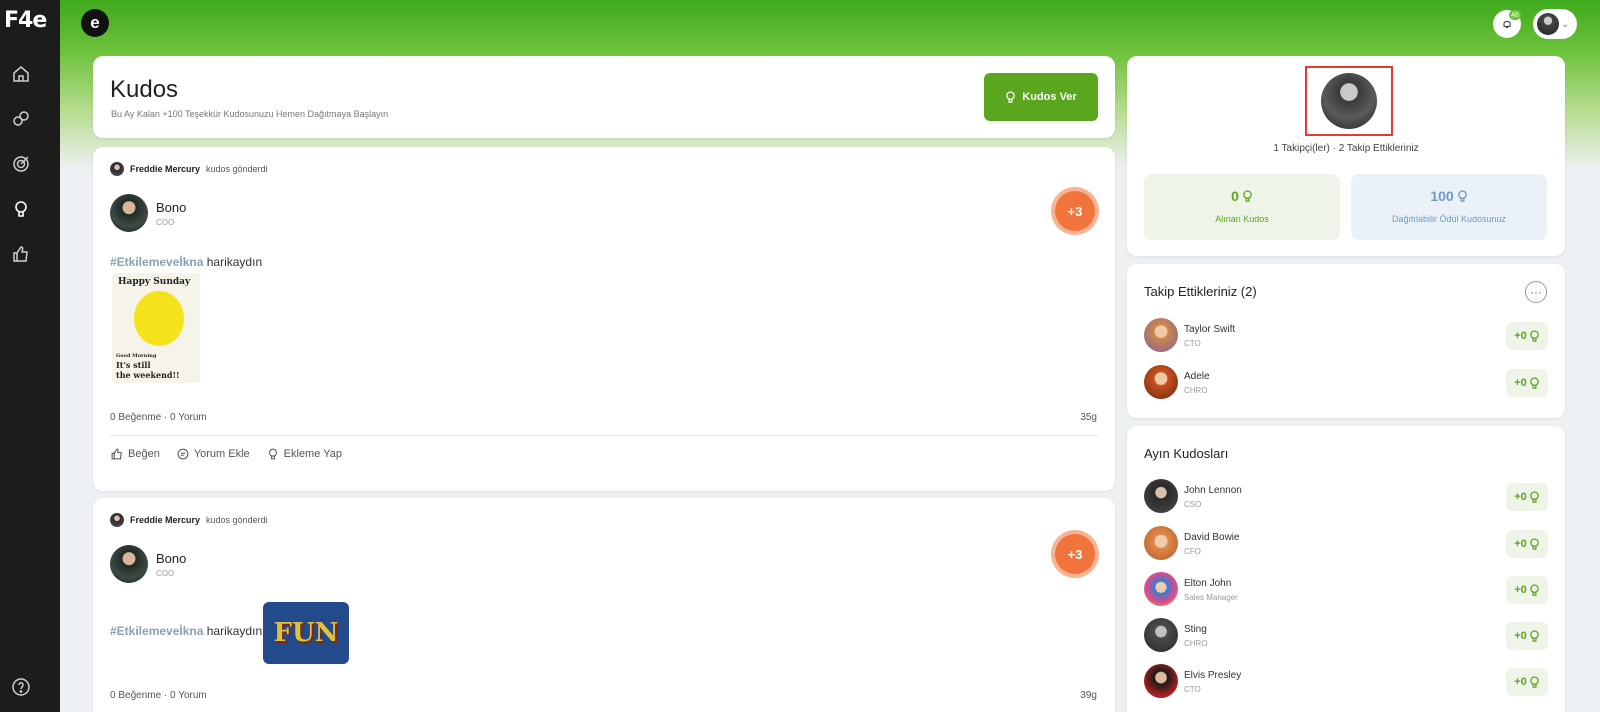 The width and height of the screenshot is (1600, 712). I want to click on list-item: Adele CHRO +0, so click(1346, 382).